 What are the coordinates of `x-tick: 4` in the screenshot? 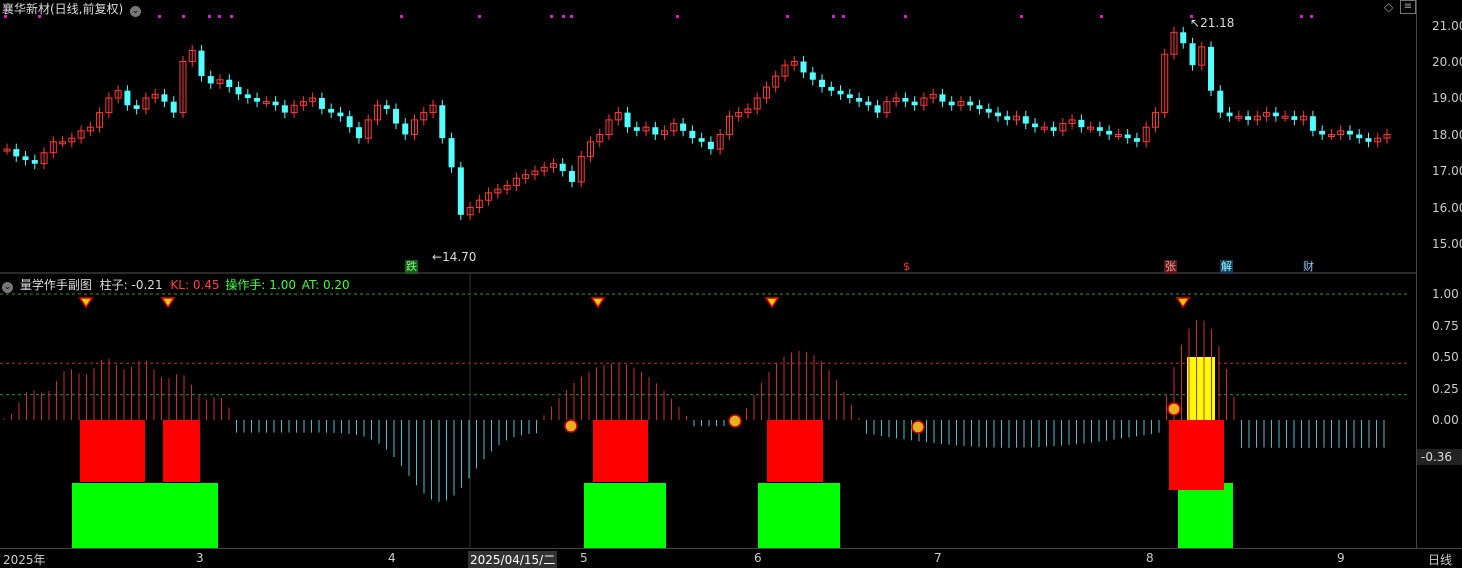 It's located at (392, 558).